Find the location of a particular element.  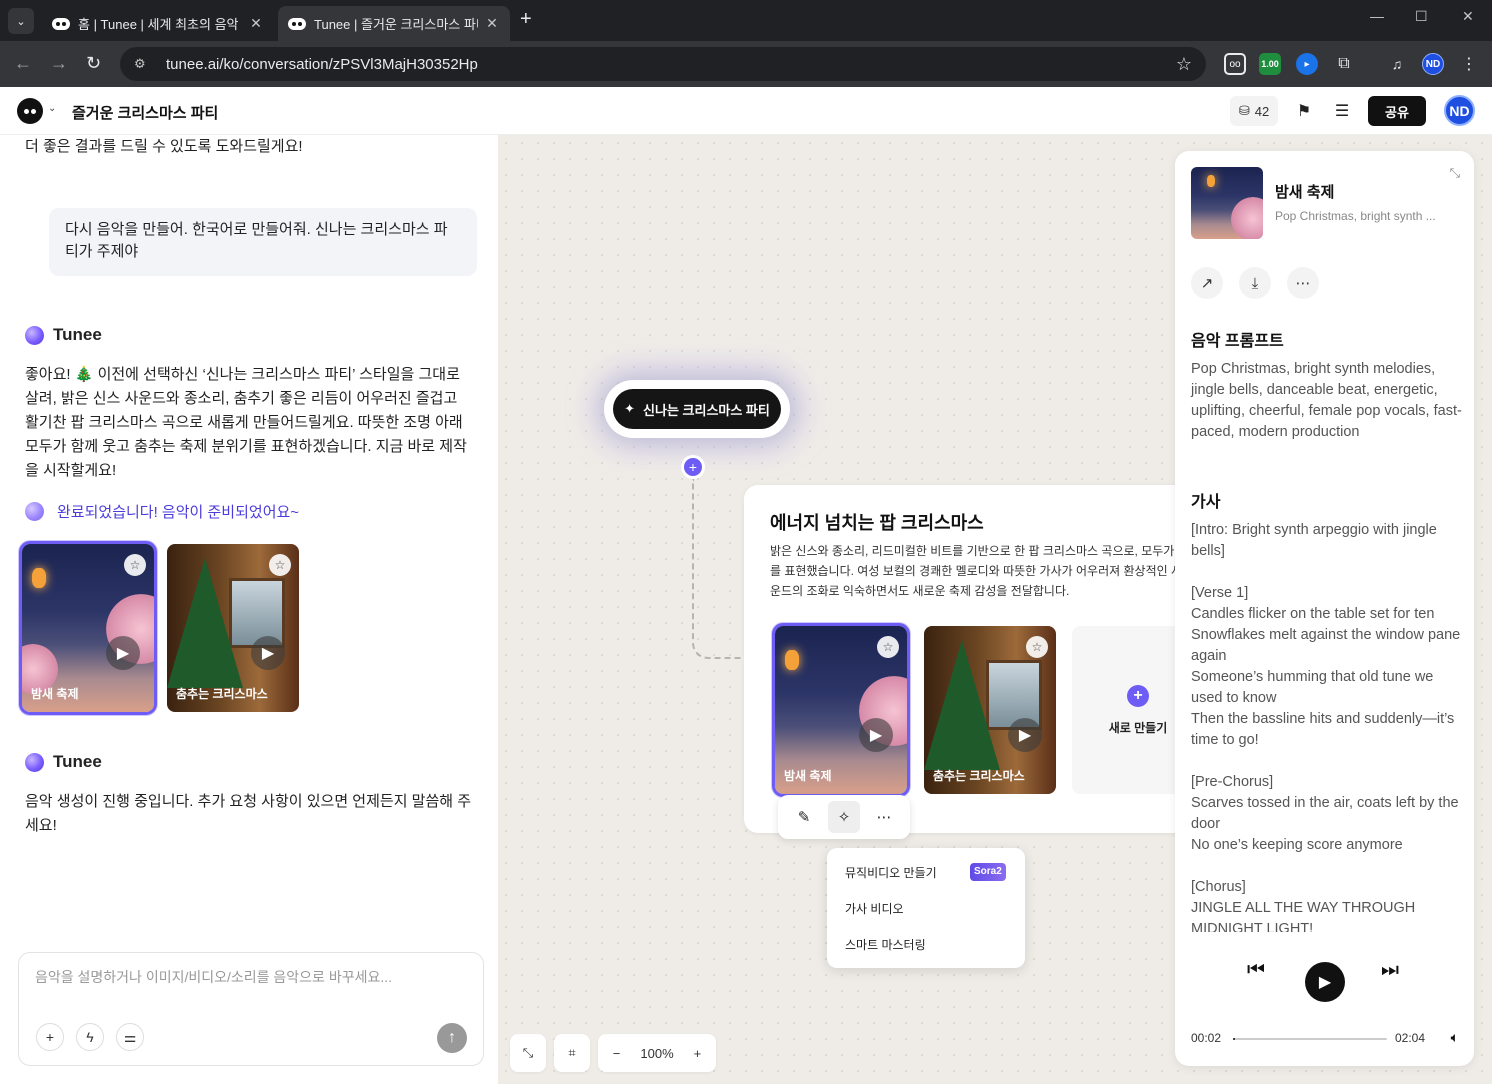

zoom-in-button: + is located at coordinates (698, 1053).